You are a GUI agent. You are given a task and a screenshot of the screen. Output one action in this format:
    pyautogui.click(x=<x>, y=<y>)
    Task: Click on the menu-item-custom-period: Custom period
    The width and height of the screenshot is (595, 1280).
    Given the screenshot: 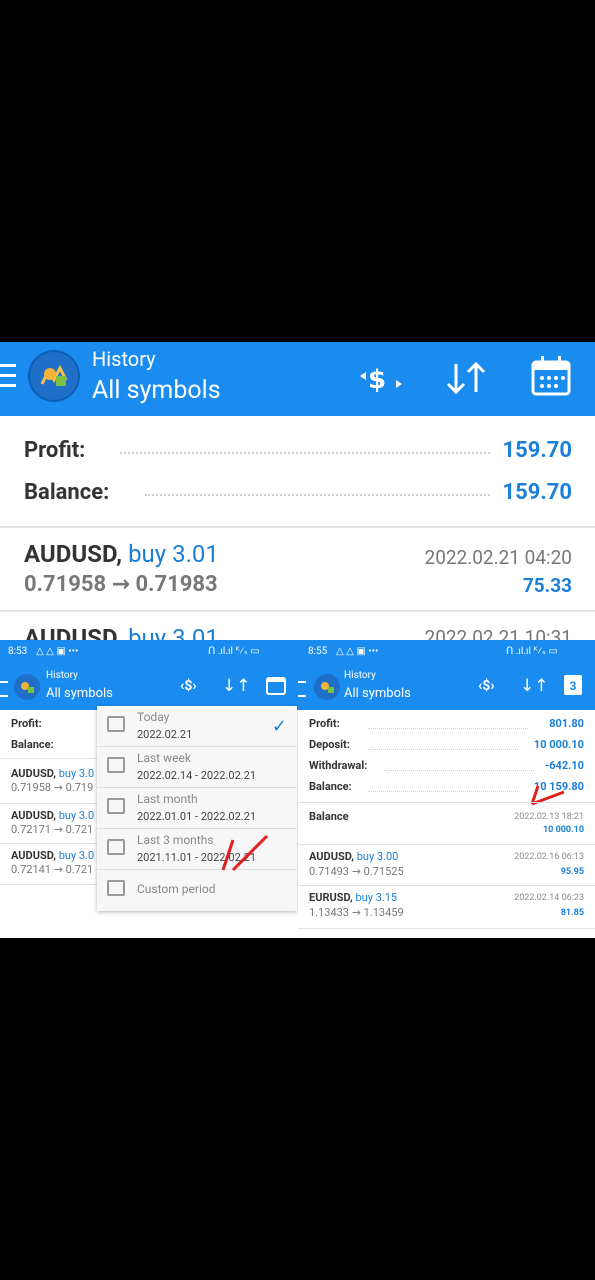 What is the action you would take?
    pyautogui.click(x=197, y=890)
    